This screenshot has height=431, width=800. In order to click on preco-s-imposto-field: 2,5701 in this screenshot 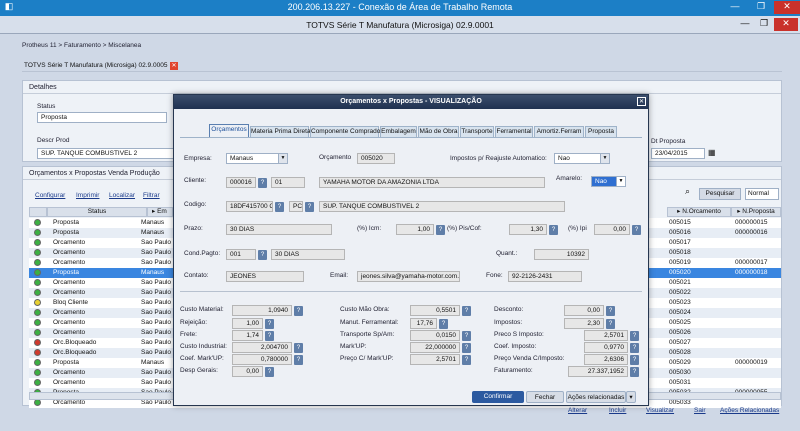, I will do `click(606, 335)`.